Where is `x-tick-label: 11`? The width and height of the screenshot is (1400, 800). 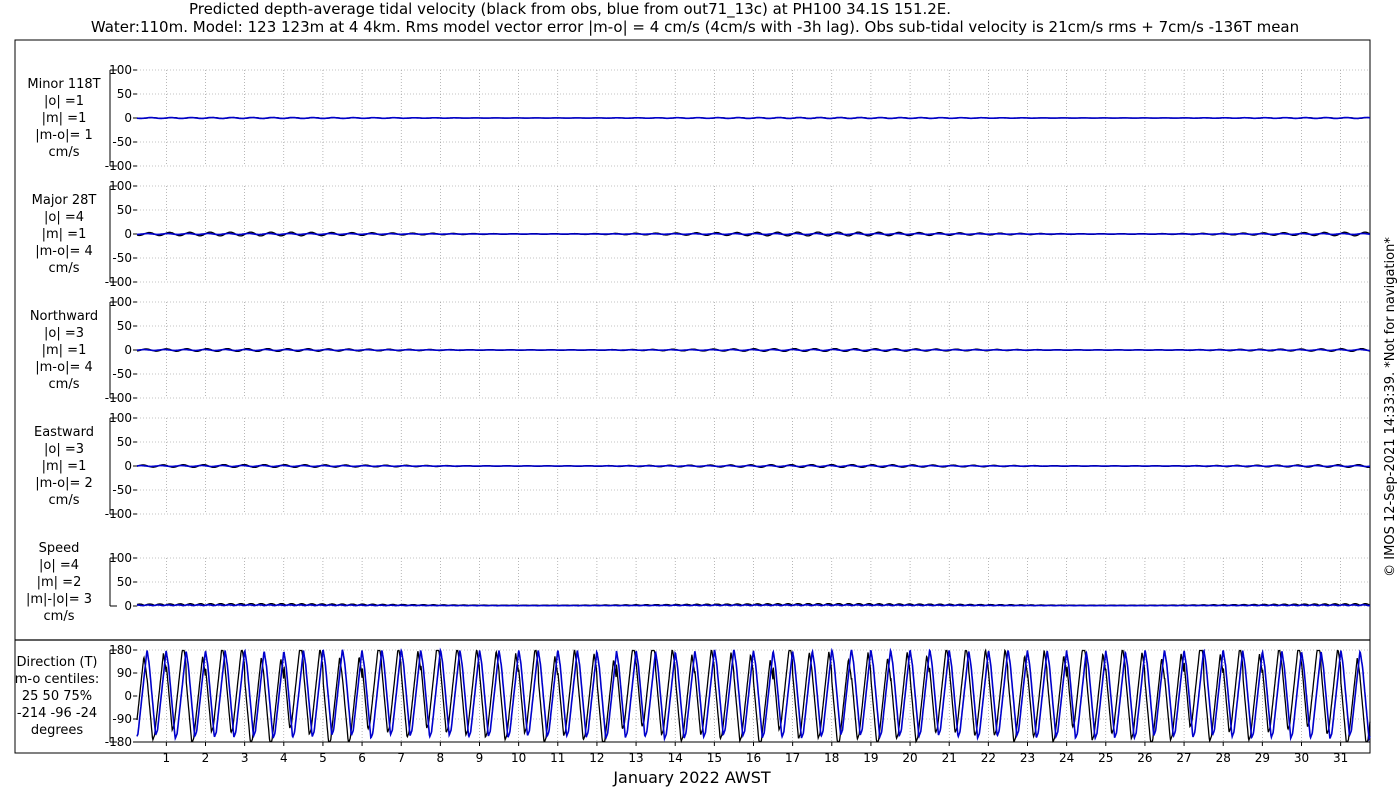 x-tick-label: 11 is located at coordinates (557, 758).